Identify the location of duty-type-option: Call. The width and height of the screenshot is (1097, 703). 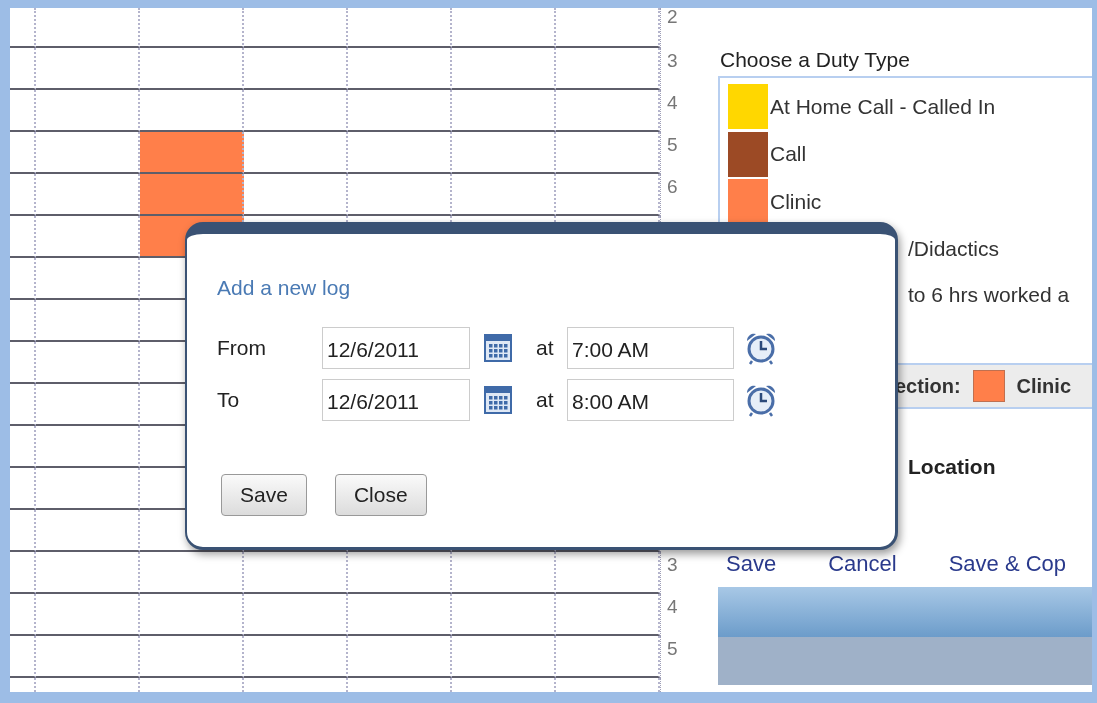
(788, 154).